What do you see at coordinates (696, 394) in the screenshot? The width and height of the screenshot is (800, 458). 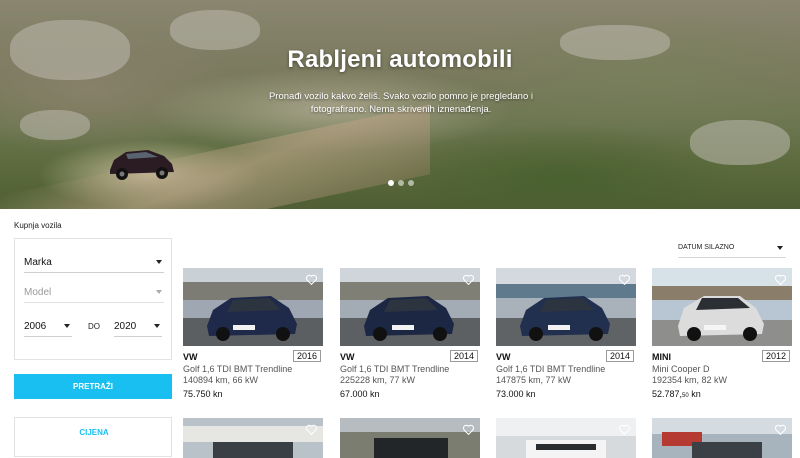 I see `car-price-currency: kn` at bounding box center [696, 394].